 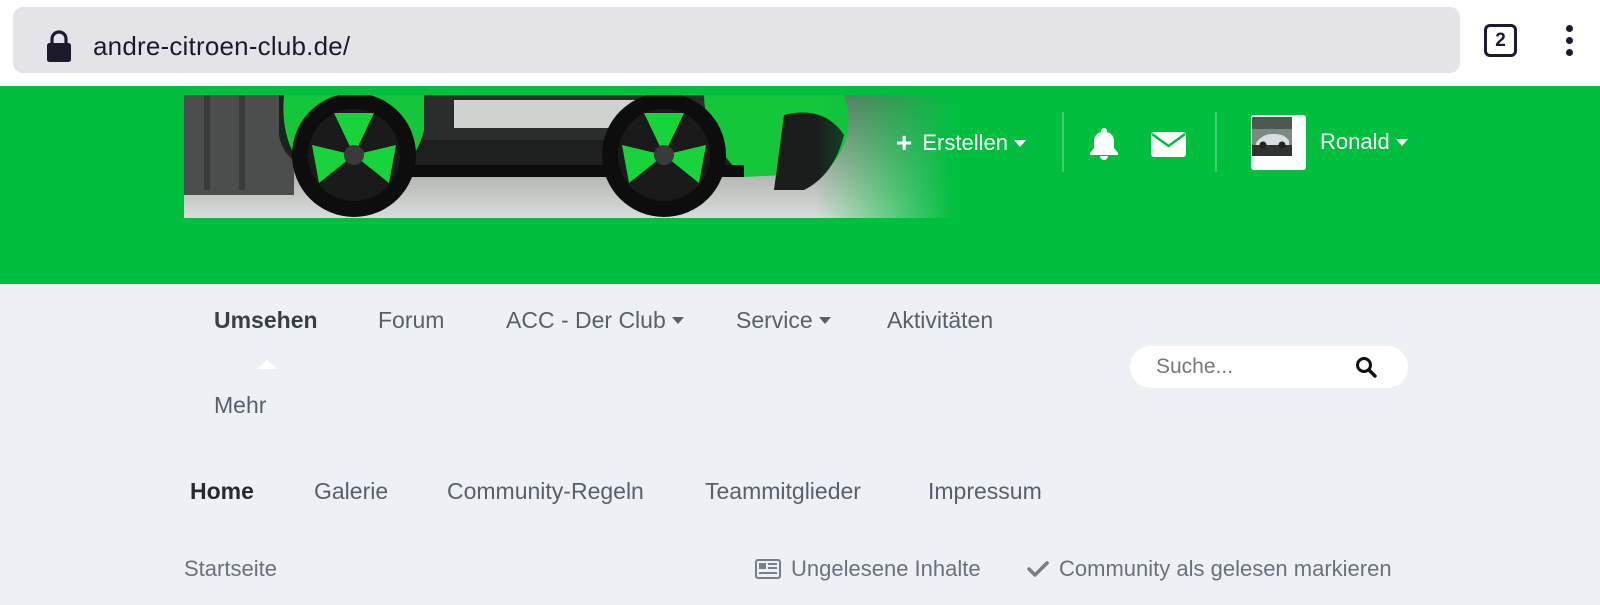 I want to click on create-label: Erstellen, so click(x=965, y=142).